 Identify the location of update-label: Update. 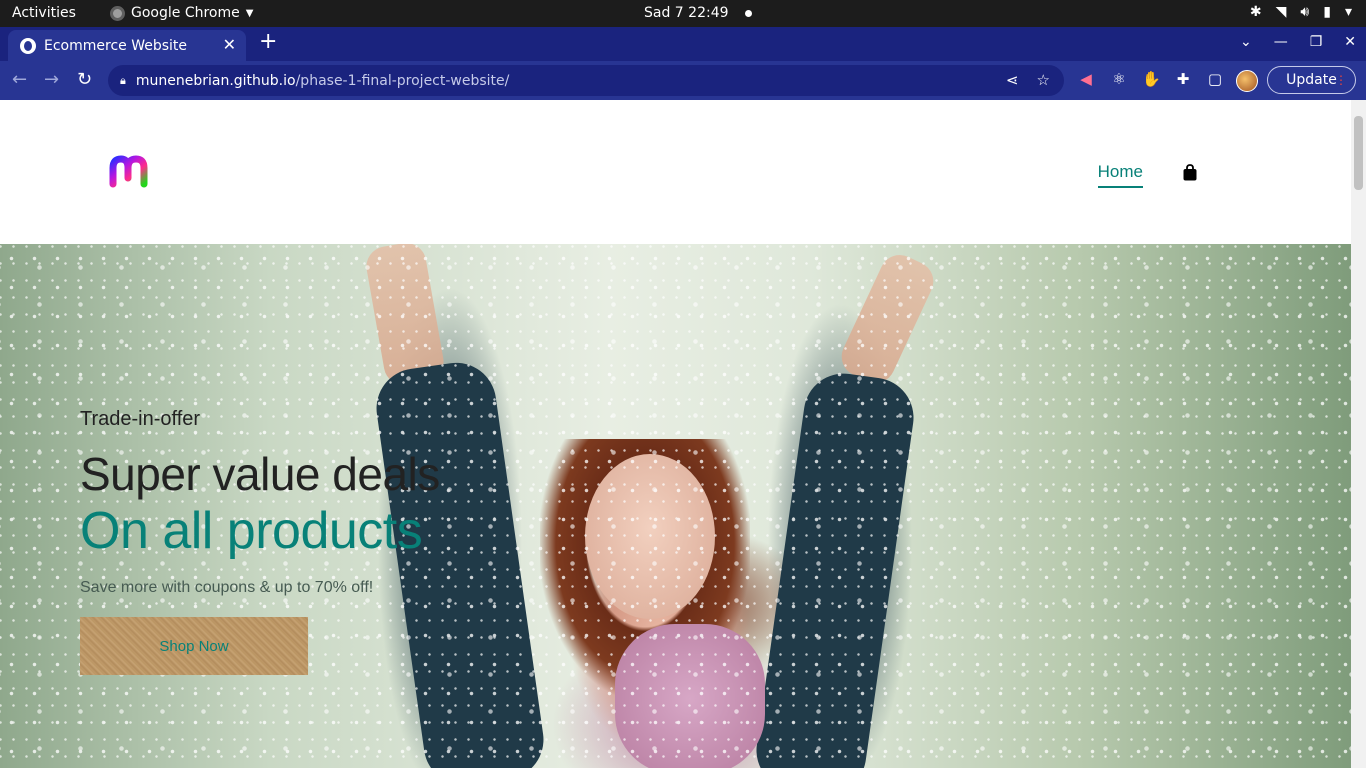
(1311, 80).